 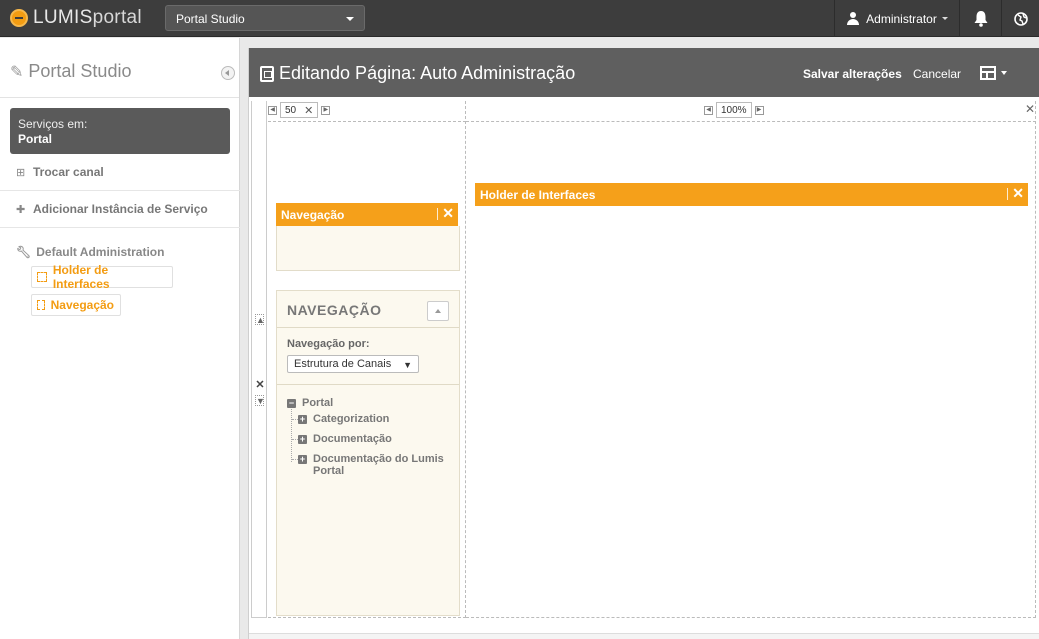 I want to click on studio-select-value: Portal Studio, so click(x=210, y=19).